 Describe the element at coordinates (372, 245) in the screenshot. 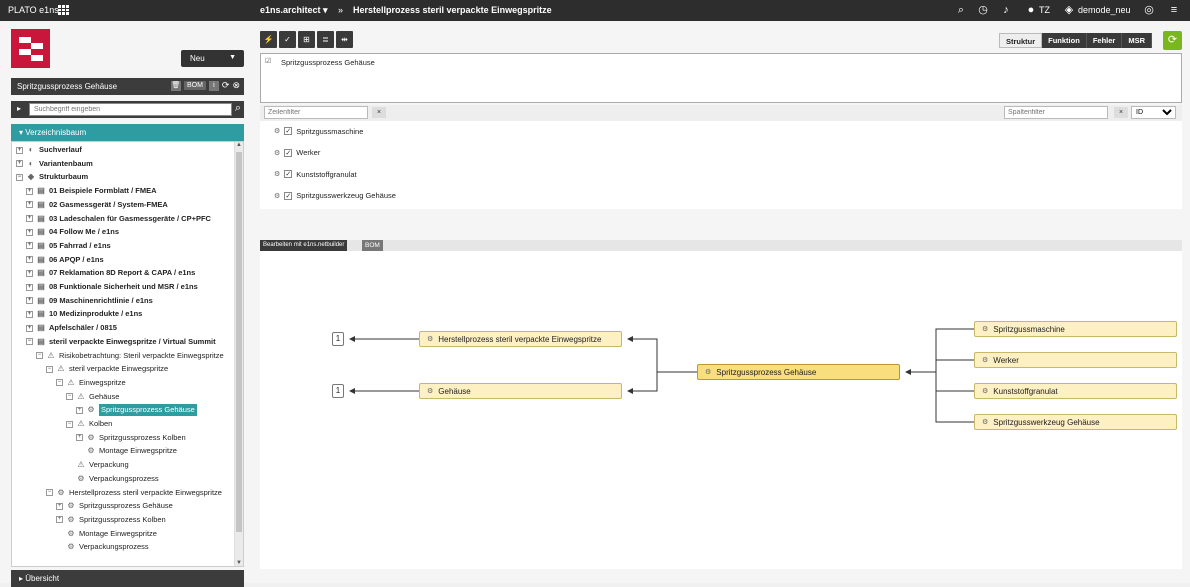

I see `bom-tab: BOM` at that location.